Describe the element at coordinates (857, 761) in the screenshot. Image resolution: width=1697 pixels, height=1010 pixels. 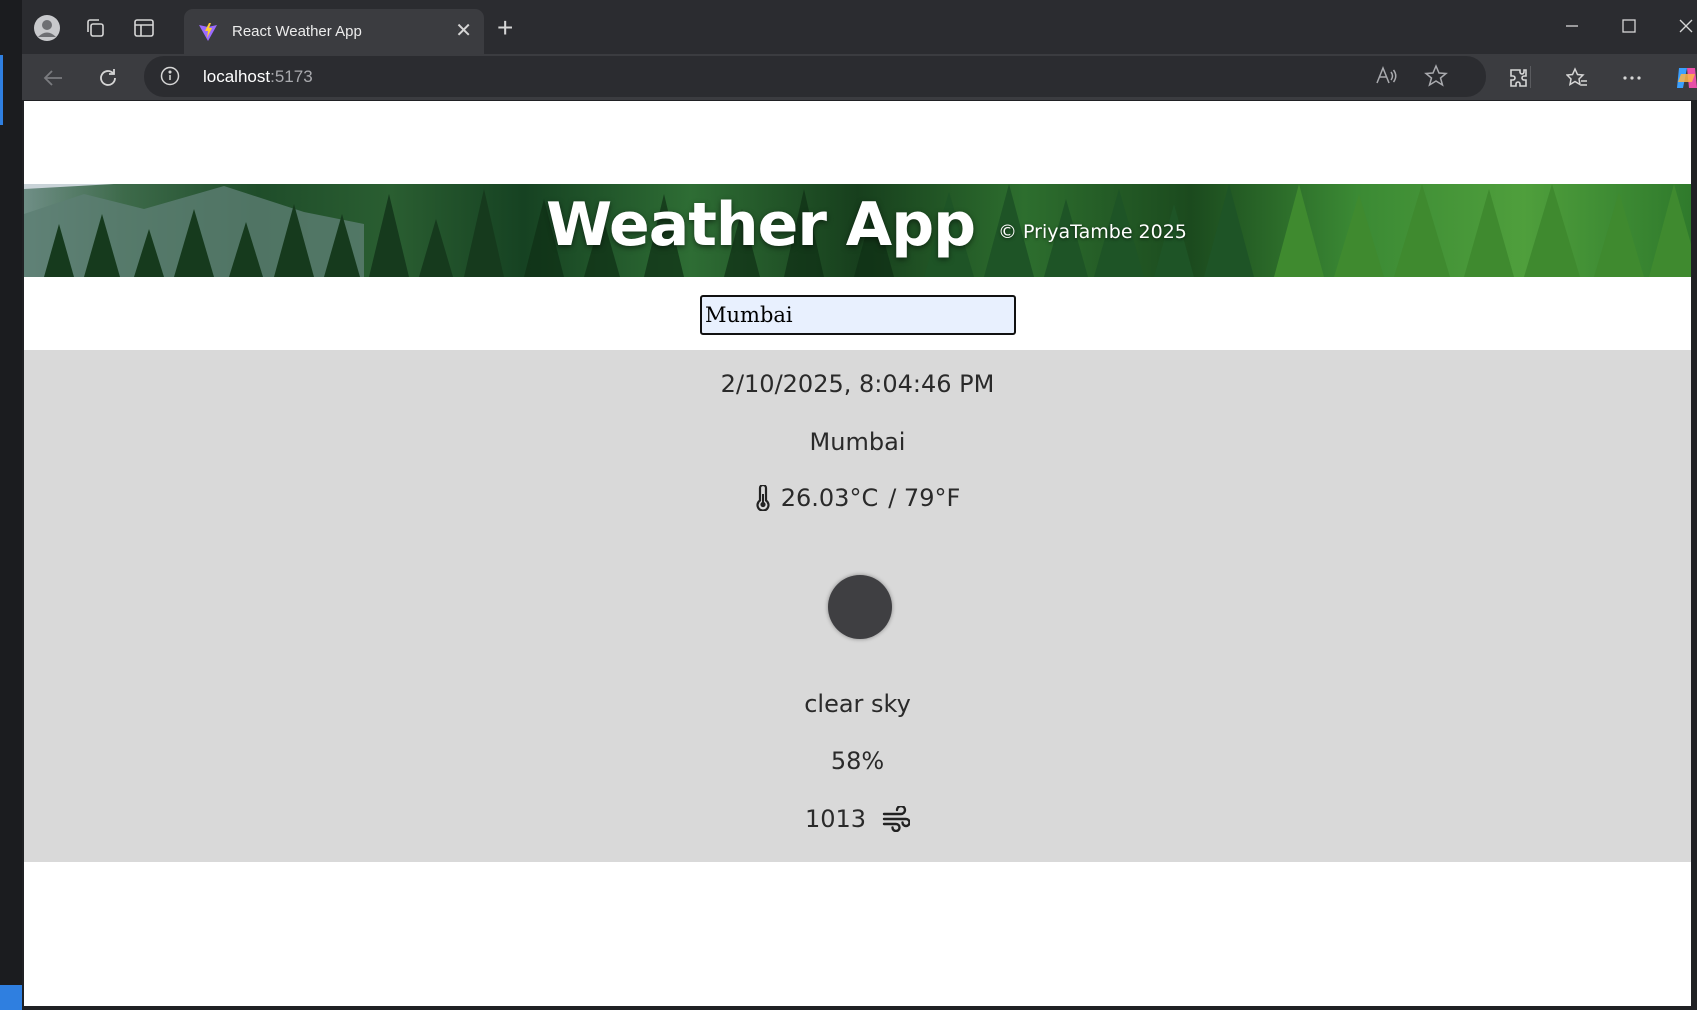
I see `weather-humidity: 58%` at that location.